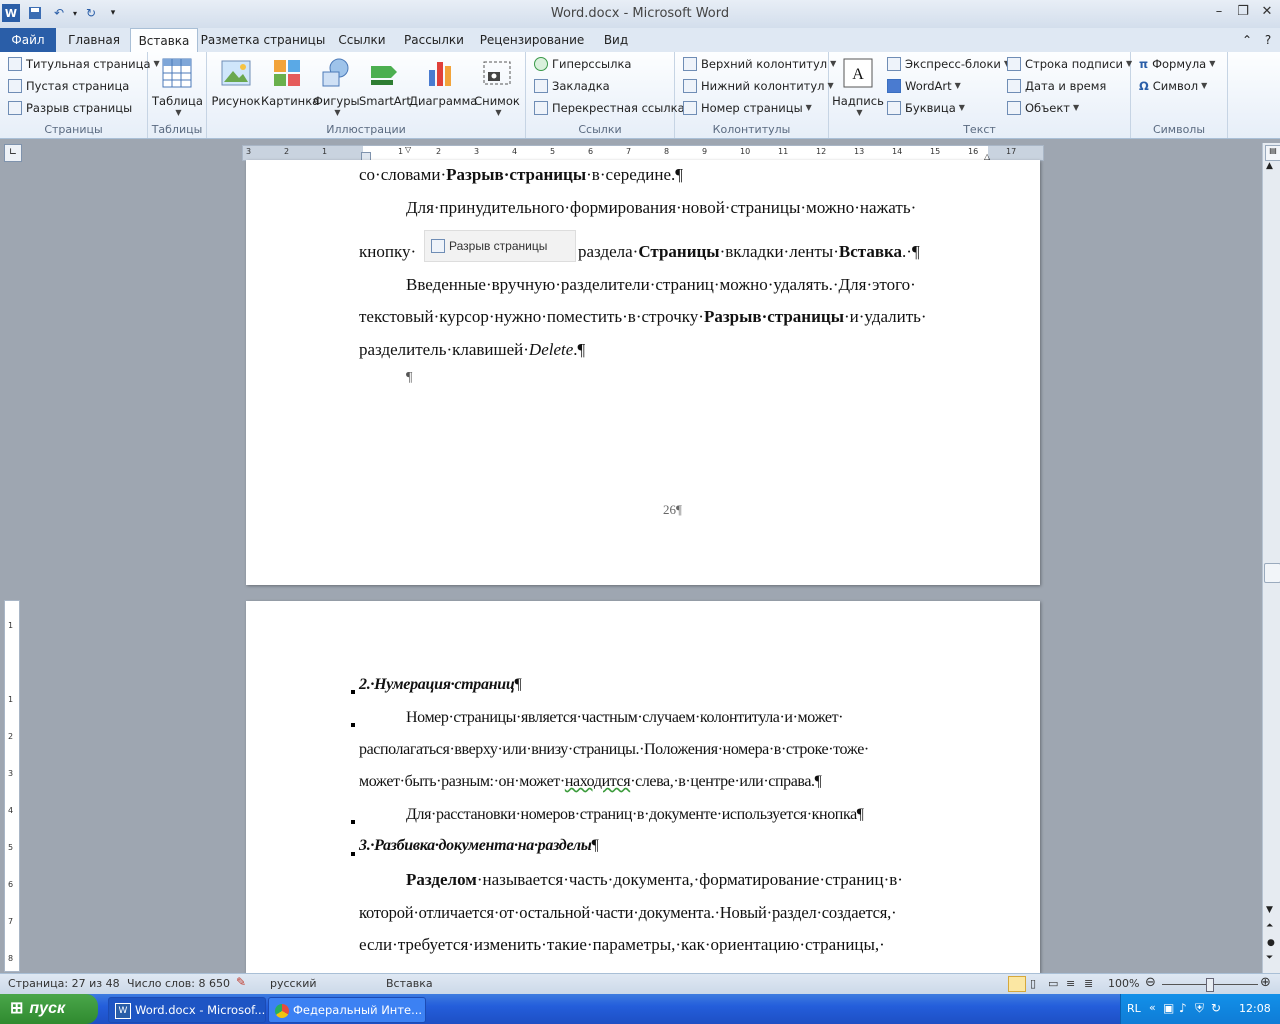  What do you see at coordinates (1183, 1008) in the screenshot?
I see `volume-icon: ♪` at bounding box center [1183, 1008].